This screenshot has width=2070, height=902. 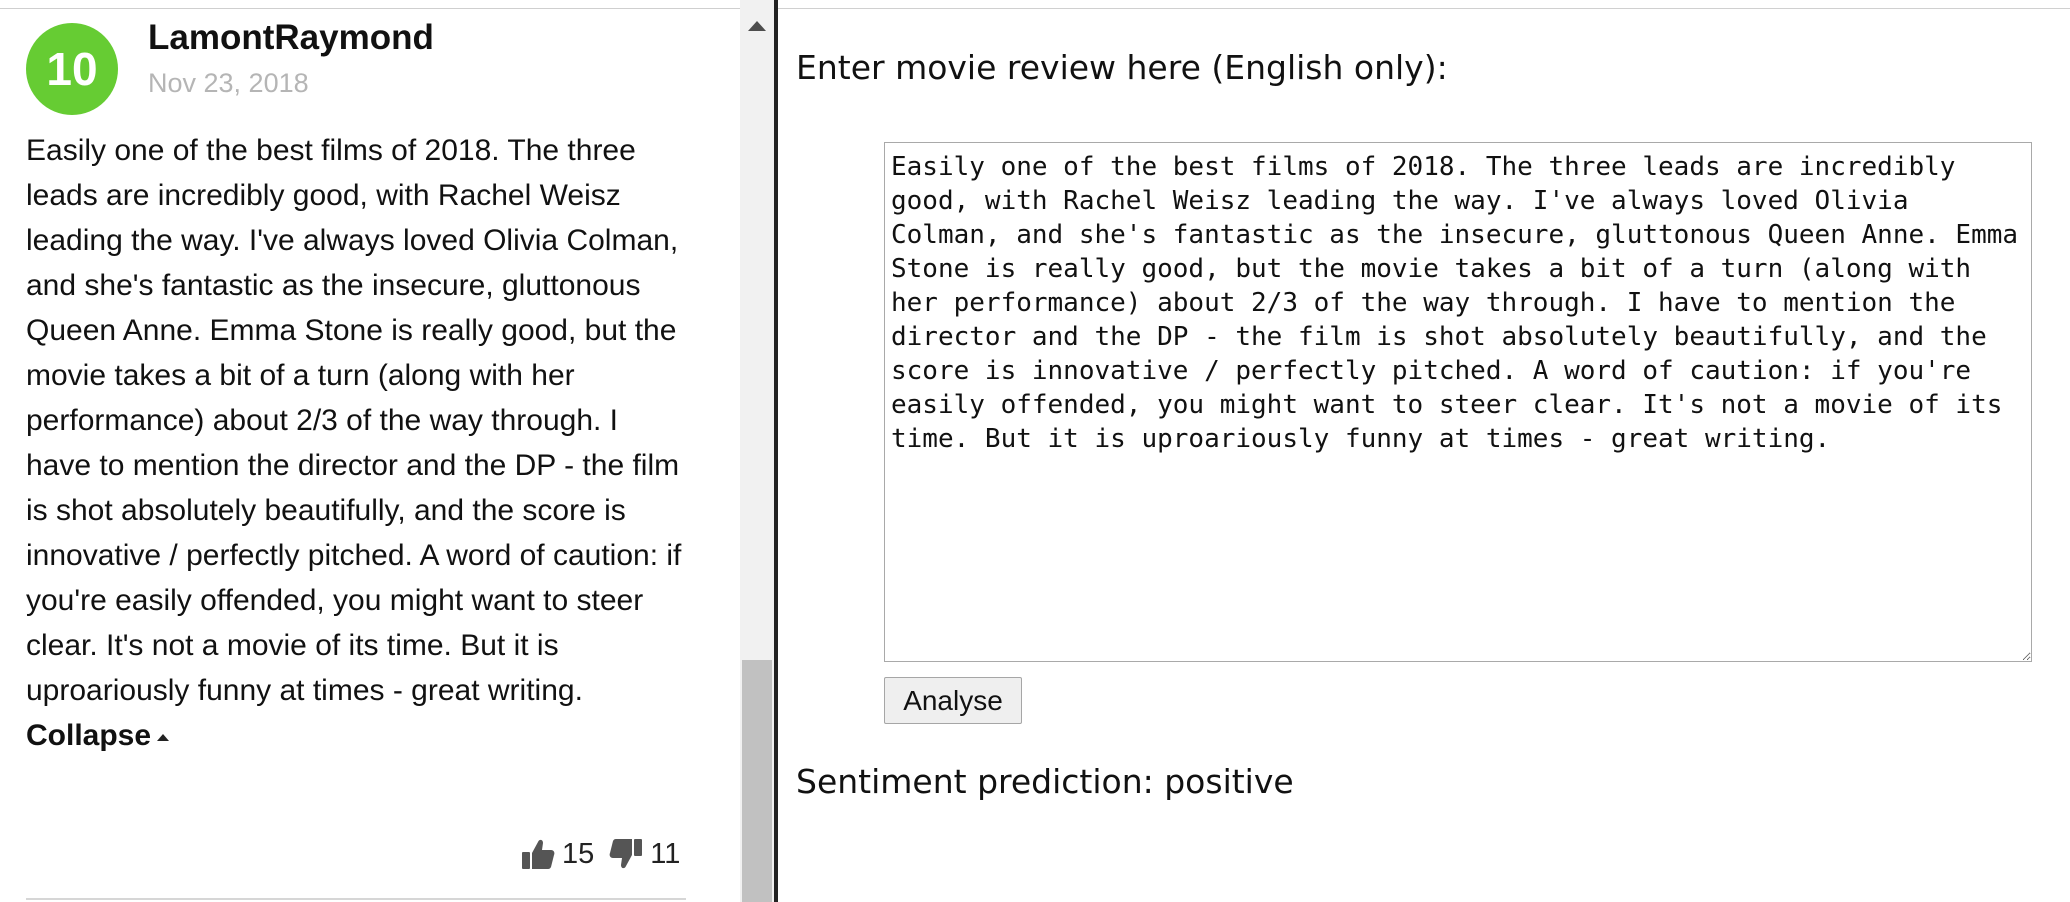 I want to click on score-value: 10, so click(x=72, y=69).